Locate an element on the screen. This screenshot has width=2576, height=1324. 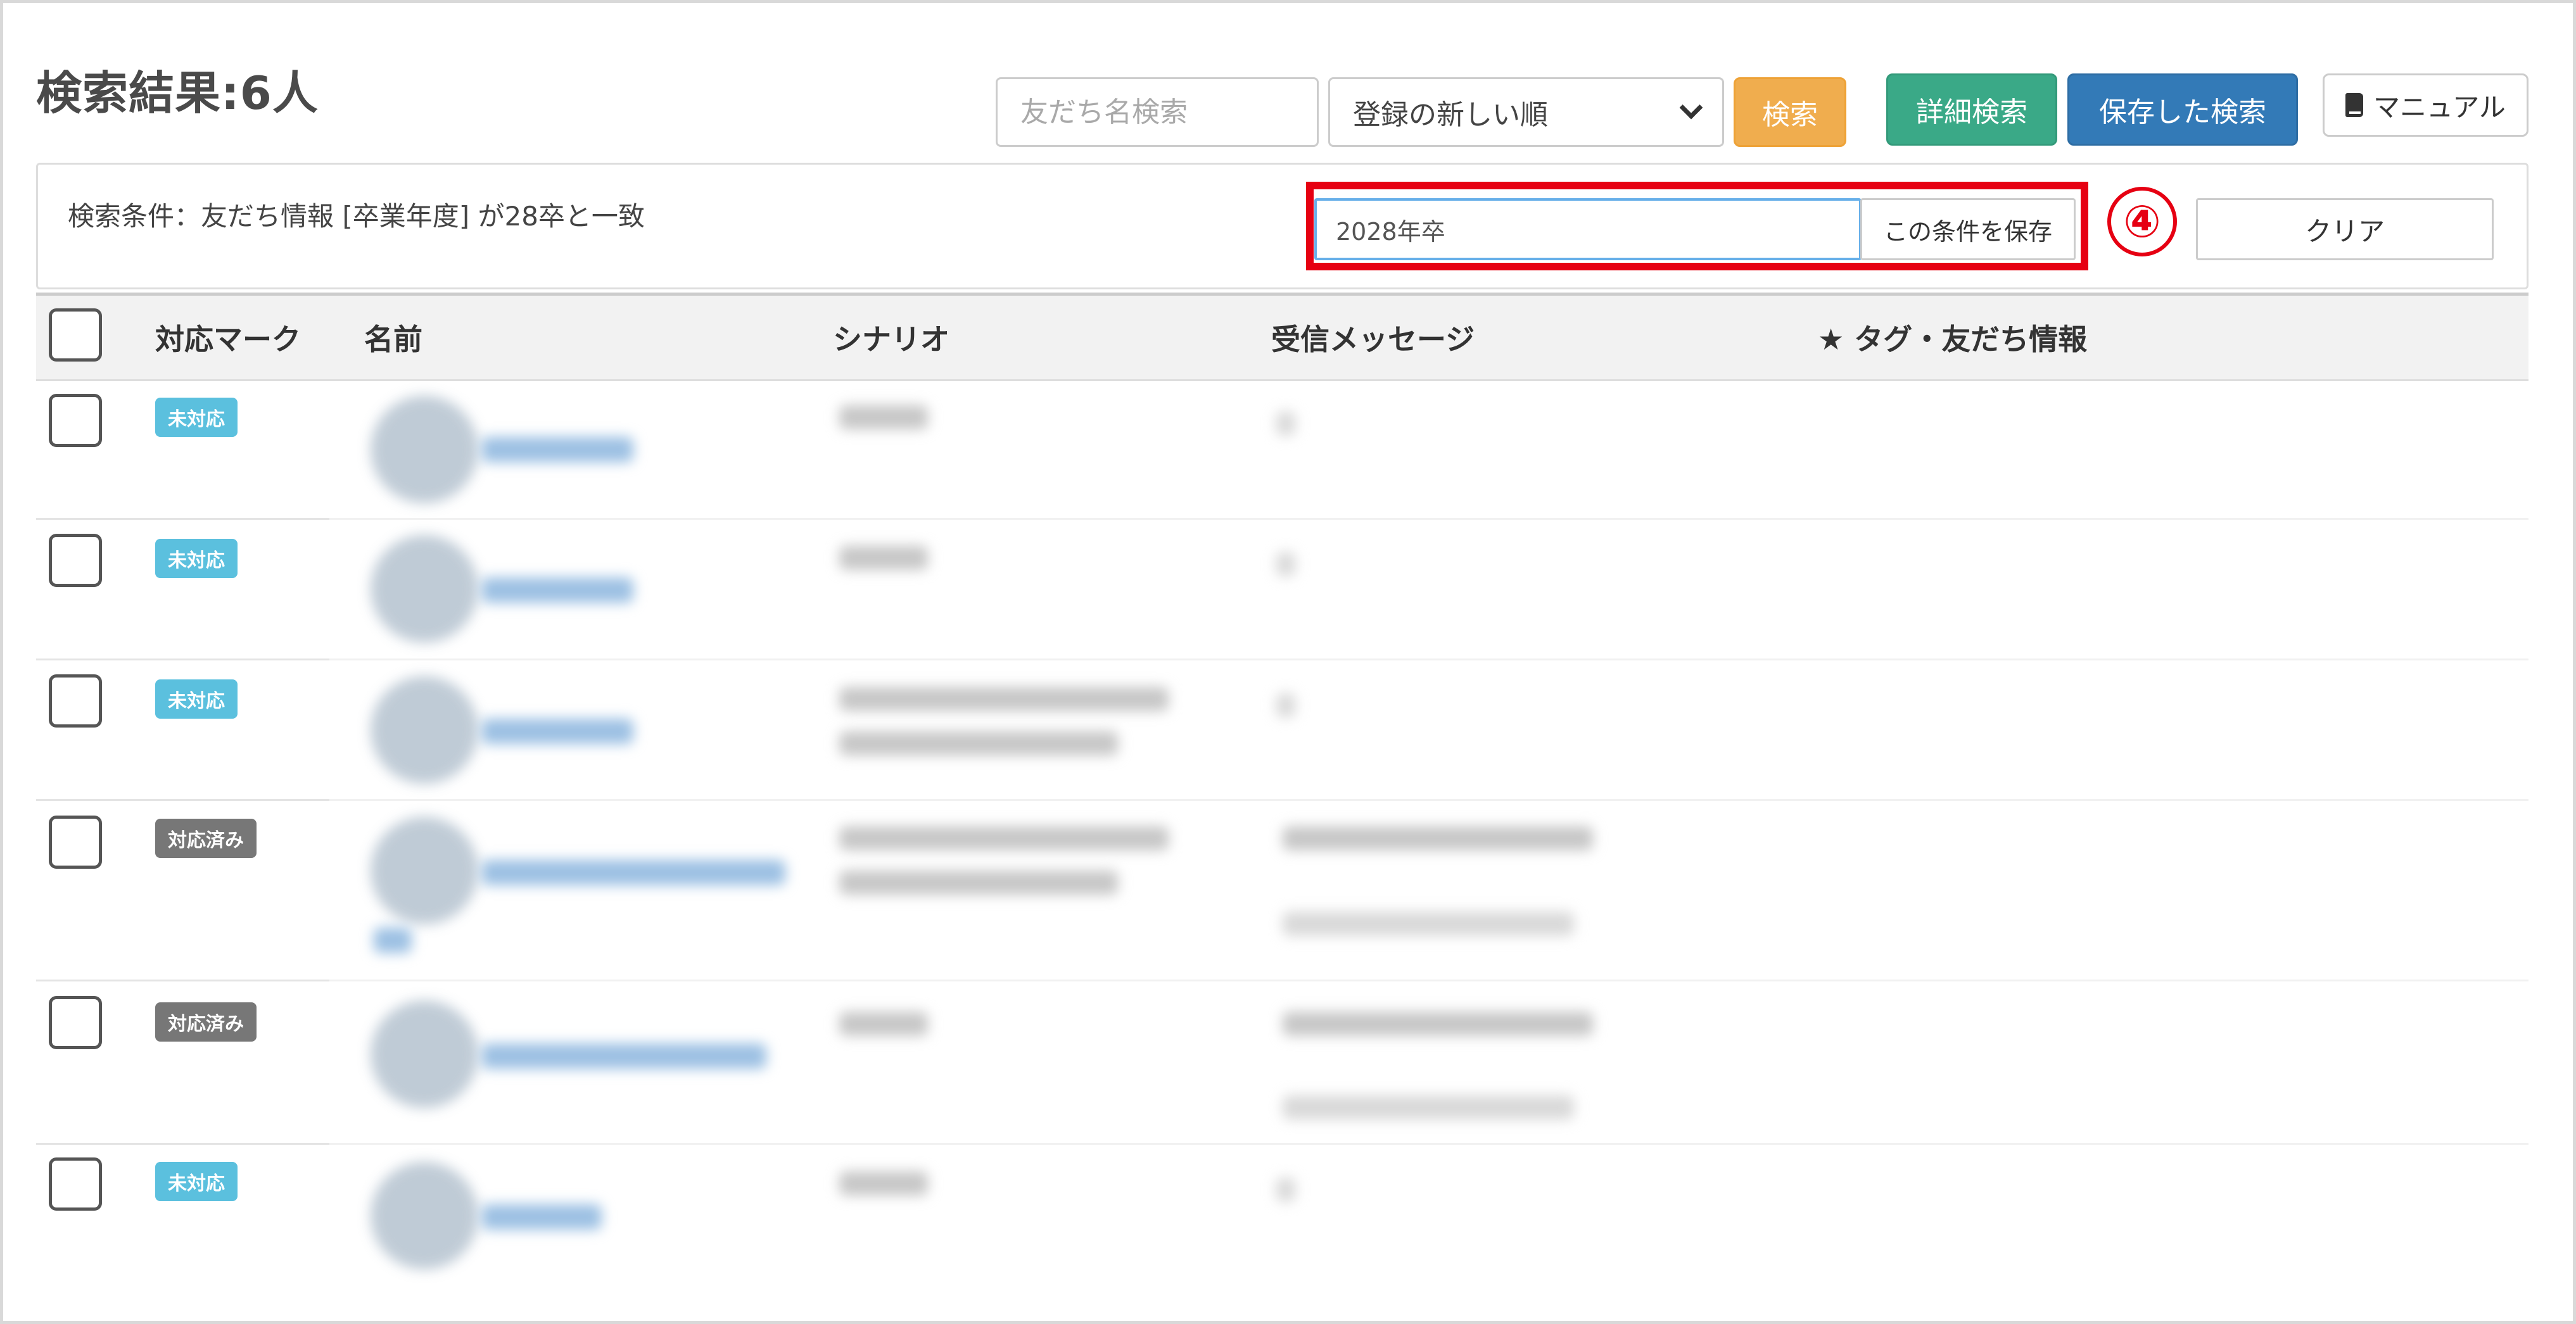
column-header-received-message: 受信メッセージ is located at coordinates (1373, 339).